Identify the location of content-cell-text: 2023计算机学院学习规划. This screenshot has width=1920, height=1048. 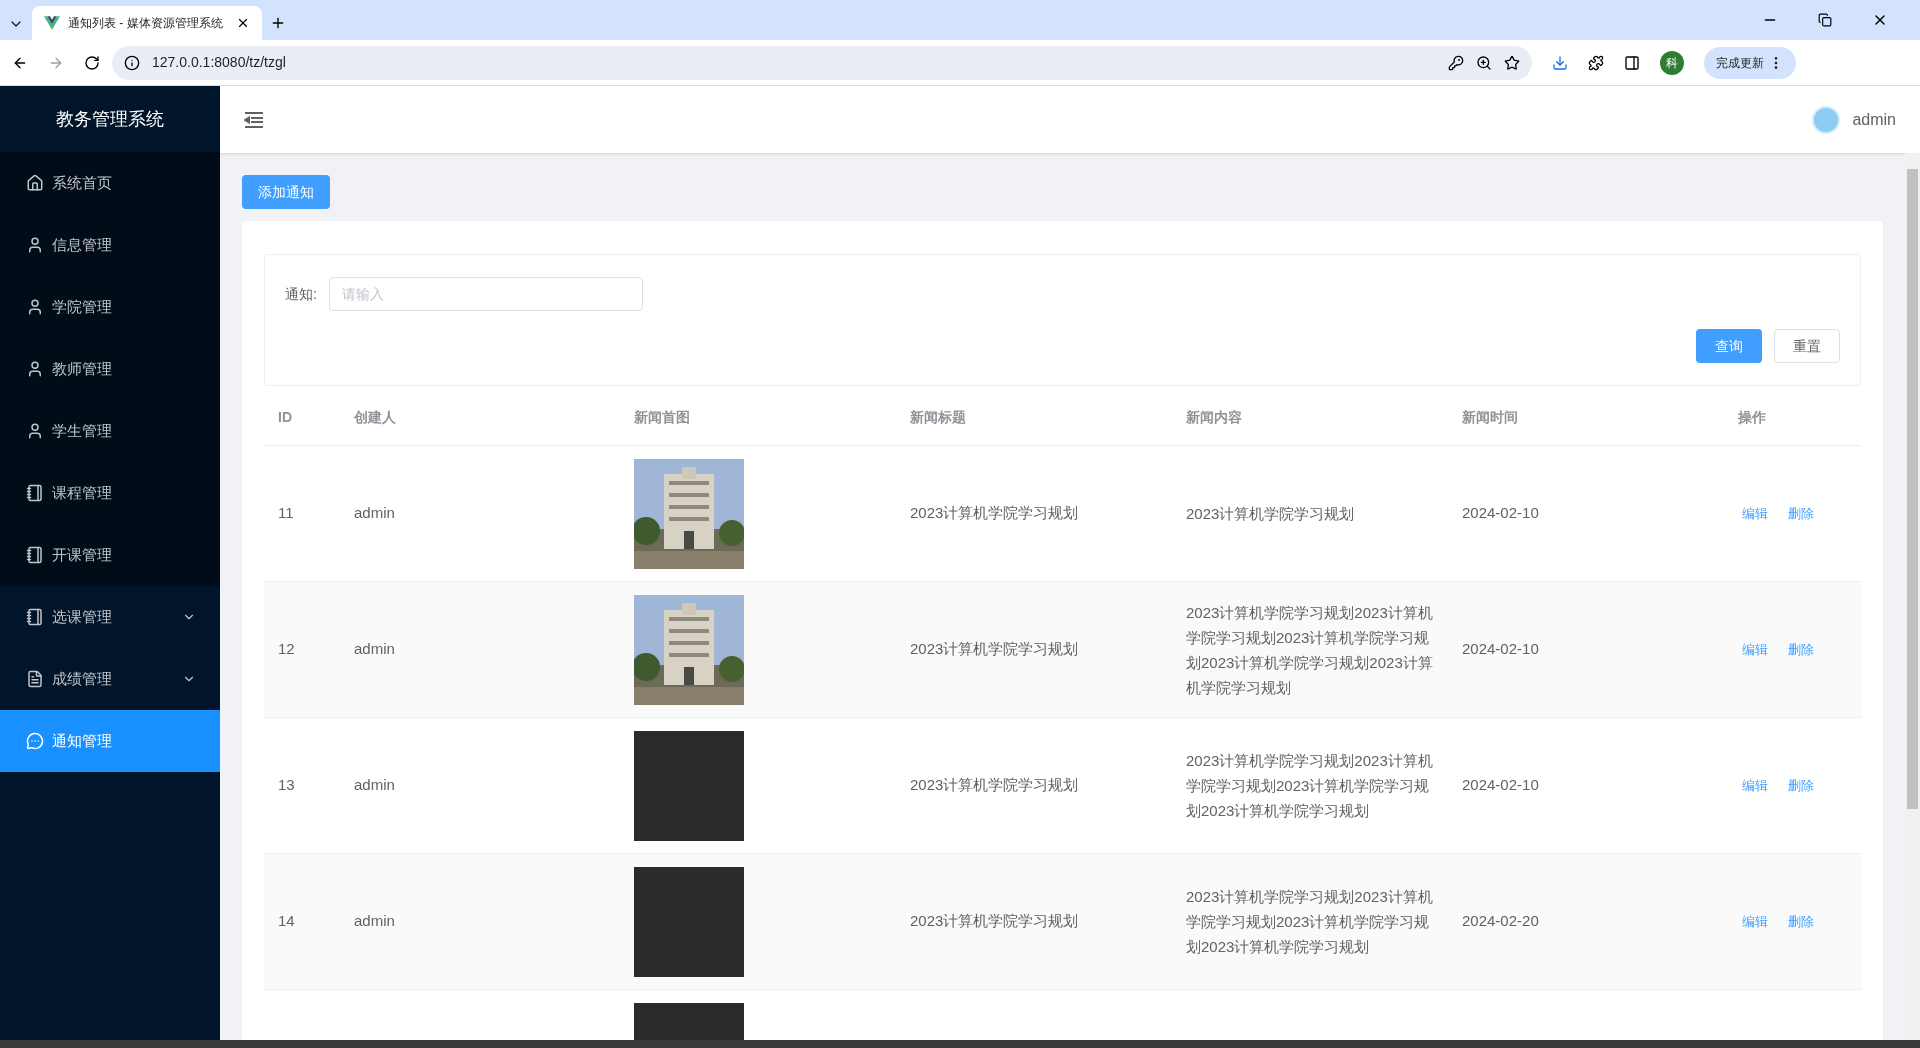
(1271, 514).